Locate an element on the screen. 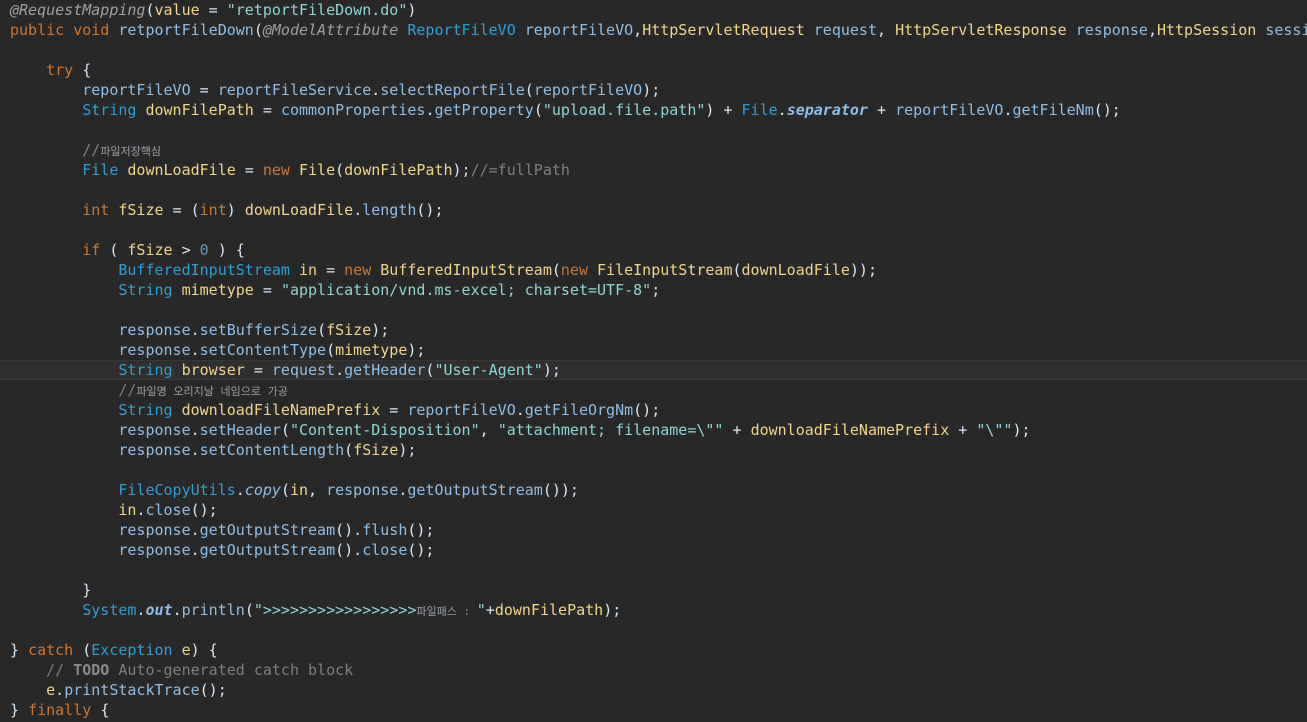  code-token: 0 is located at coordinates (204, 250).